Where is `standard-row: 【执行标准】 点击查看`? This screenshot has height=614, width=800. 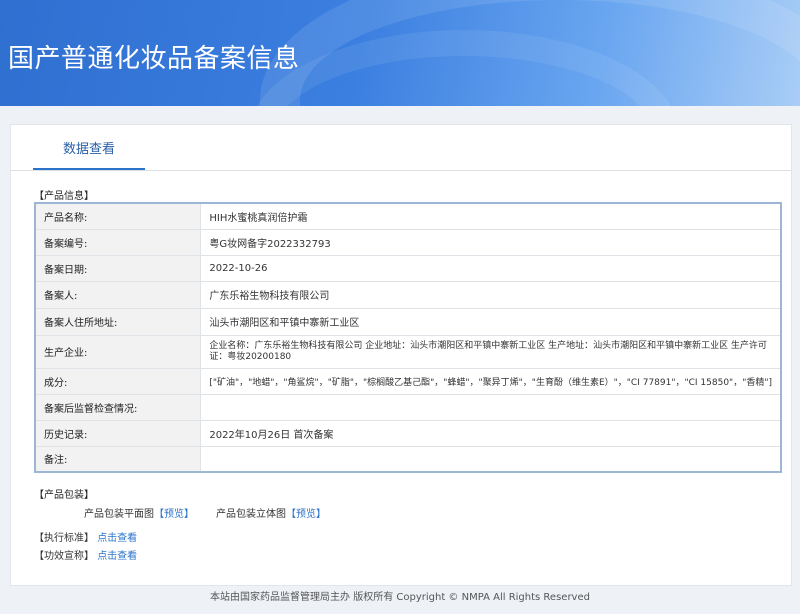 standard-row: 【执行标准】 点击查看 is located at coordinates (85, 536).